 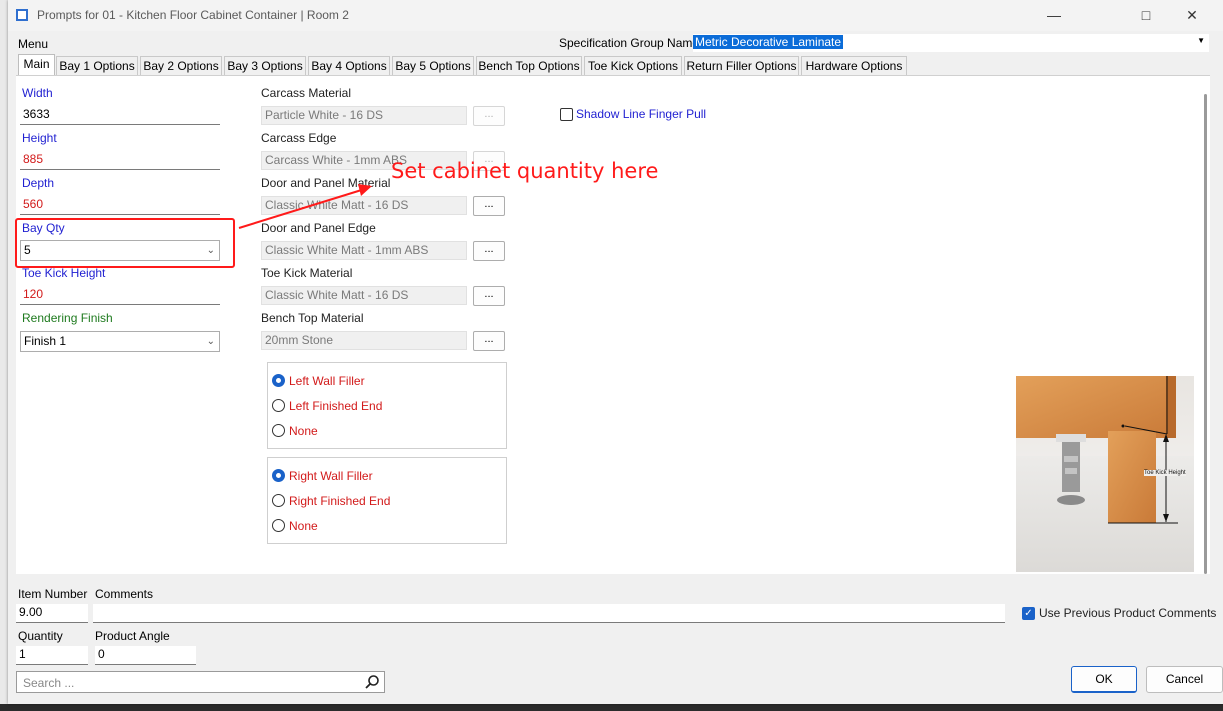 I want to click on comments-label: Comments, so click(x=124, y=594).